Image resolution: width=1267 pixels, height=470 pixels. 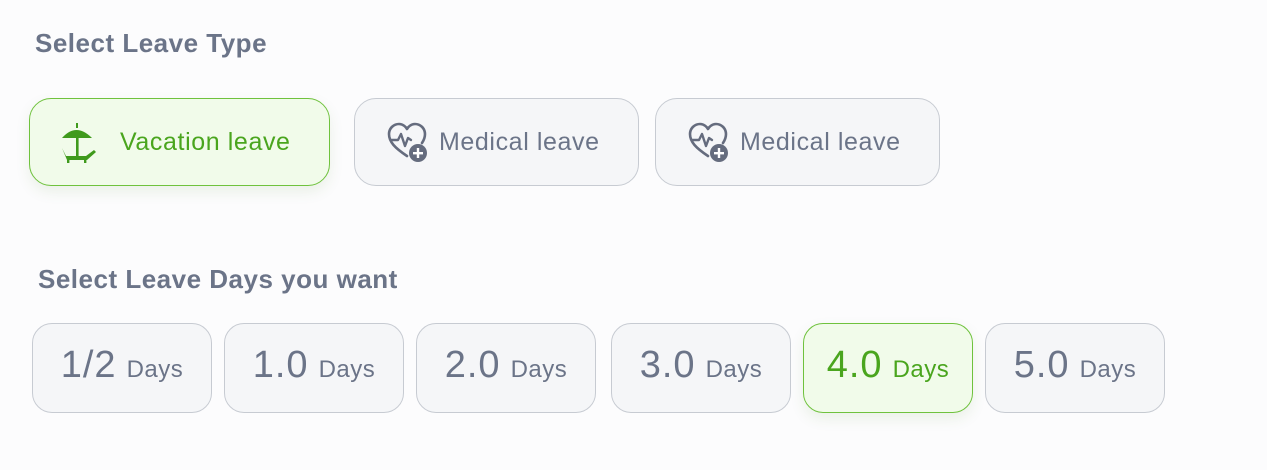 What do you see at coordinates (122, 368) in the screenshot?
I see `days-option-half: 1/2 Days` at bounding box center [122, 368].